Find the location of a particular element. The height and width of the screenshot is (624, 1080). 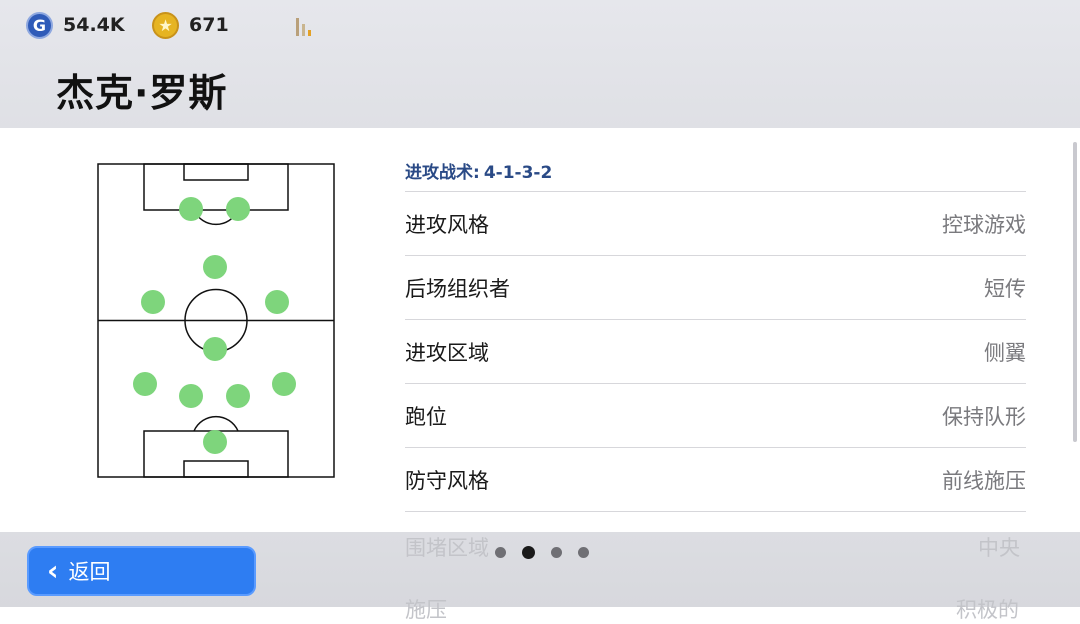

setting-value: 前线施压 is located at coordinates (984, 480).